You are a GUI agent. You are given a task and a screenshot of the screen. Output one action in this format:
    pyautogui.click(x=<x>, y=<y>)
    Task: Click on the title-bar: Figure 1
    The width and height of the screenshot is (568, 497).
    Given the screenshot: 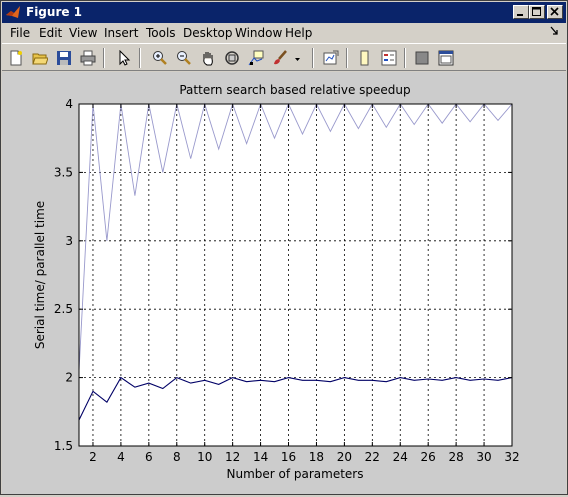 What is the action you would take?
    pyautogui.click(x=284, y=12)
    